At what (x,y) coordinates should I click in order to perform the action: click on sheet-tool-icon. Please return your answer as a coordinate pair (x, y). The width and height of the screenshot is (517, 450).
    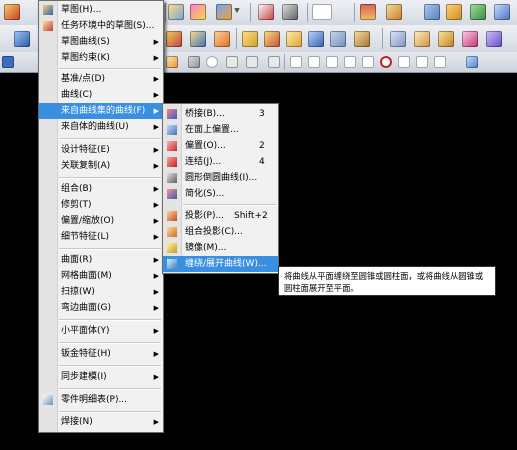
    Looking at the image, I should click on (432, 12).